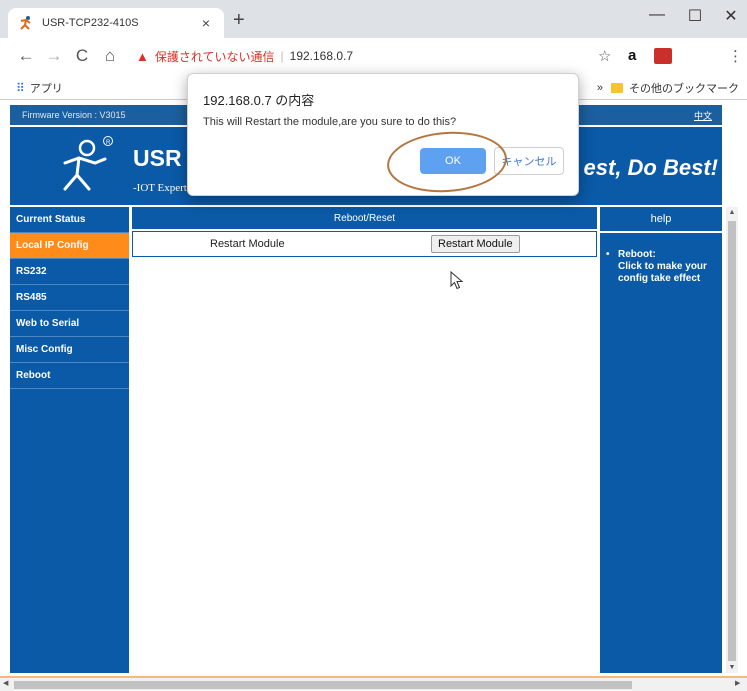 Image resolution: width=747 pixels, height=691 pixels. What do you see at coordinates (364, 244) in the screenshot?
I see `restart-row: Restart Module Restart Module` at bounding box center [364, 244].